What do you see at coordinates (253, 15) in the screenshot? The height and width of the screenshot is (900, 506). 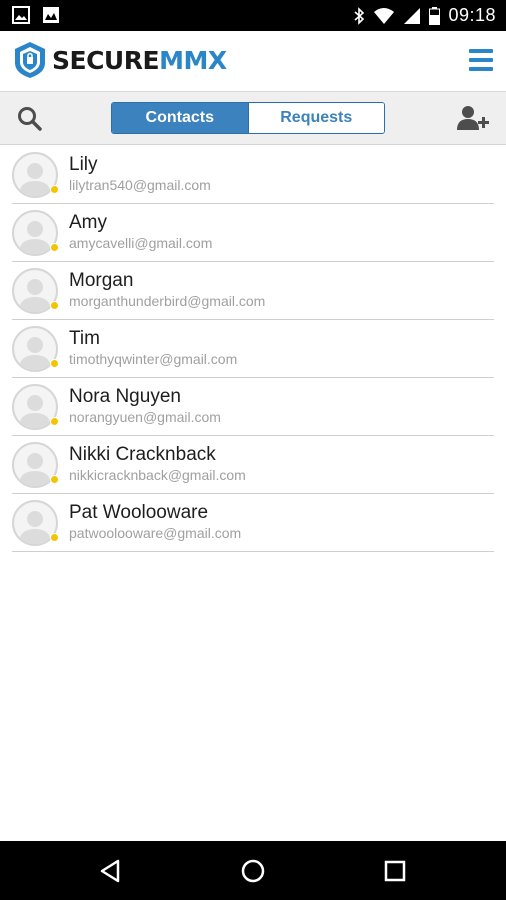 I see `status-bar: 09:18` at bounding box center [253, 15].